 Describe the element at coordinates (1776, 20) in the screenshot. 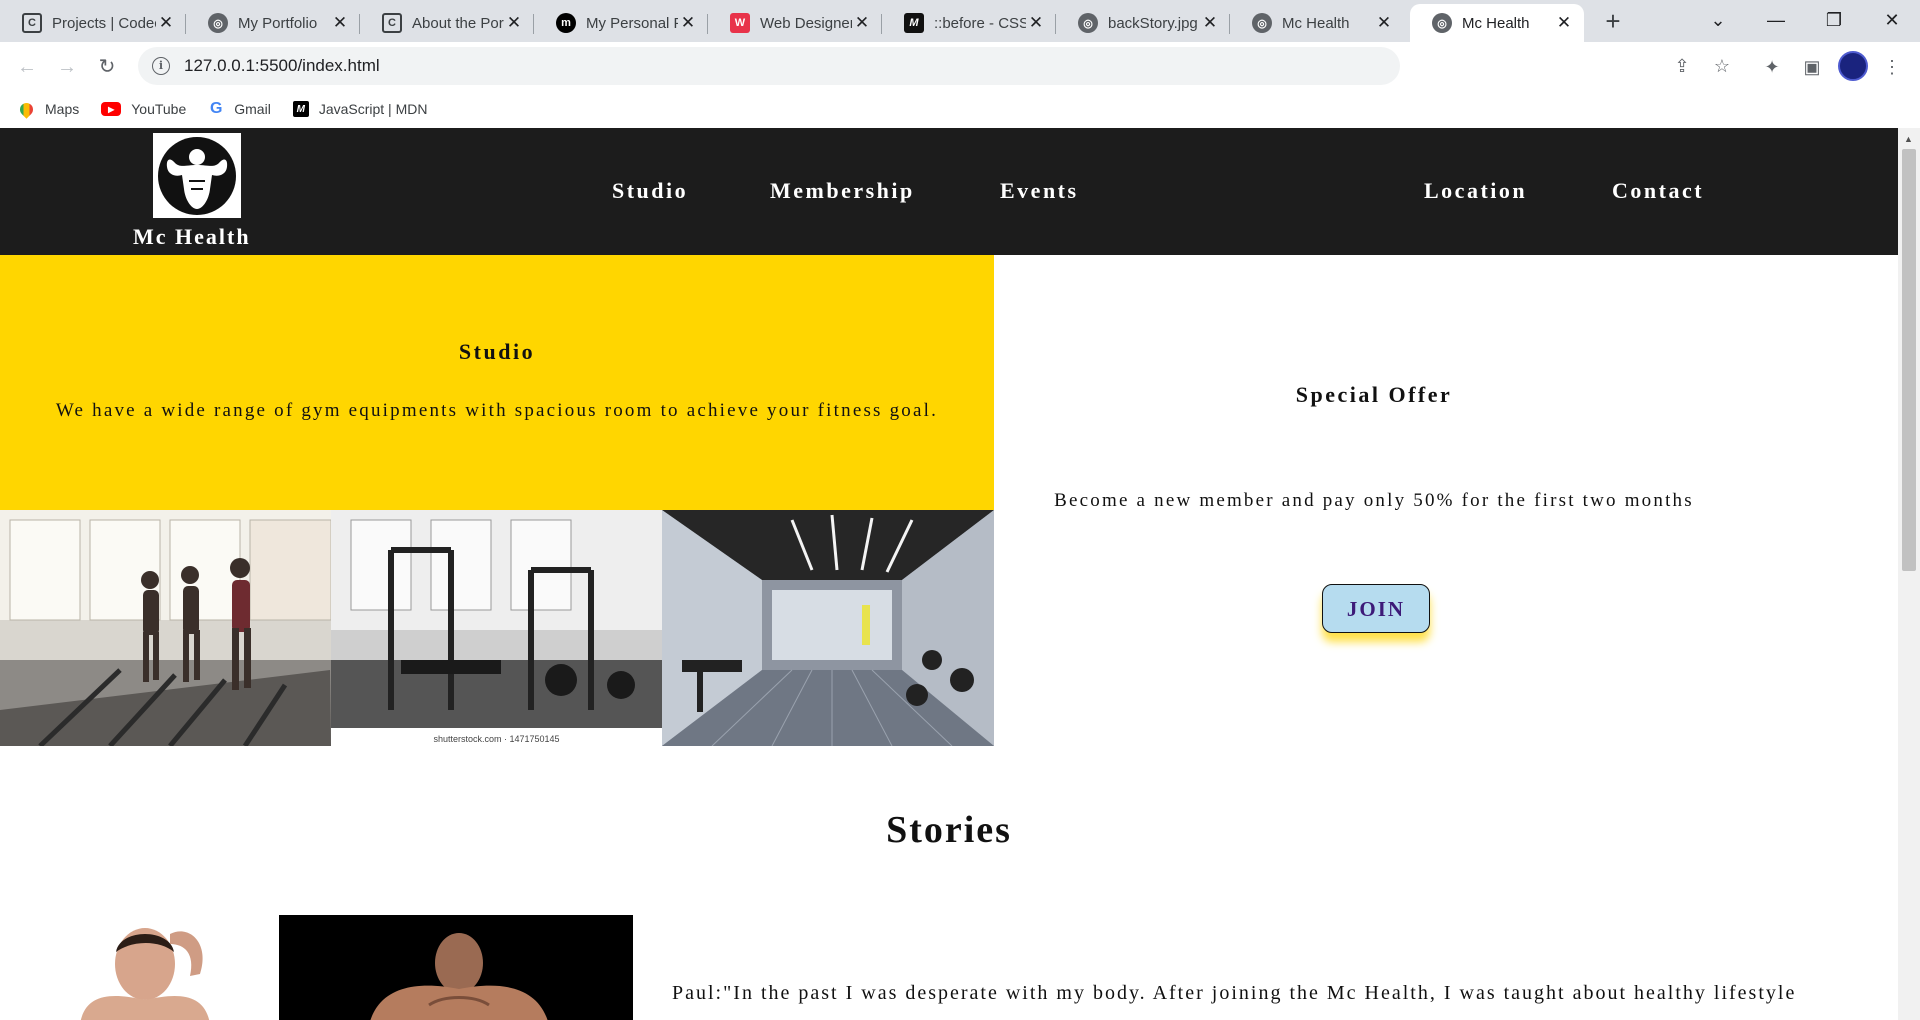

I see `minimize-icon: —` at that location.